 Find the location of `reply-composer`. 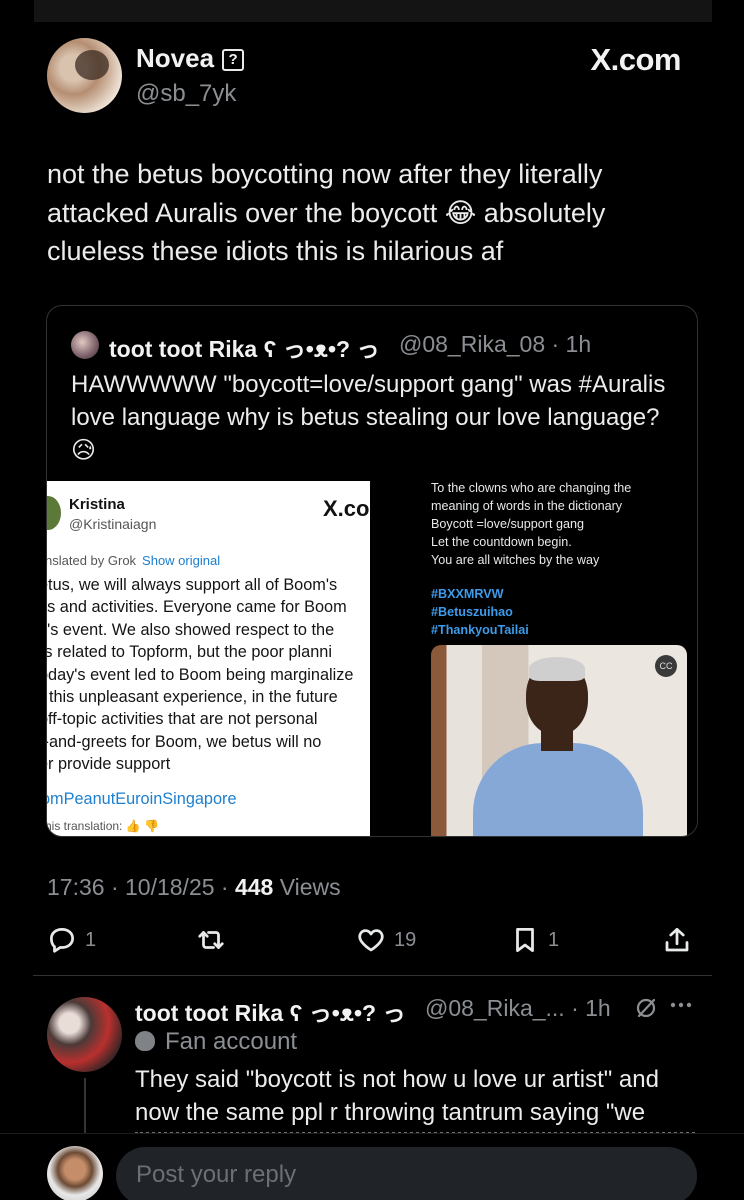

reply-composer is located at coordinates (406, 1173).